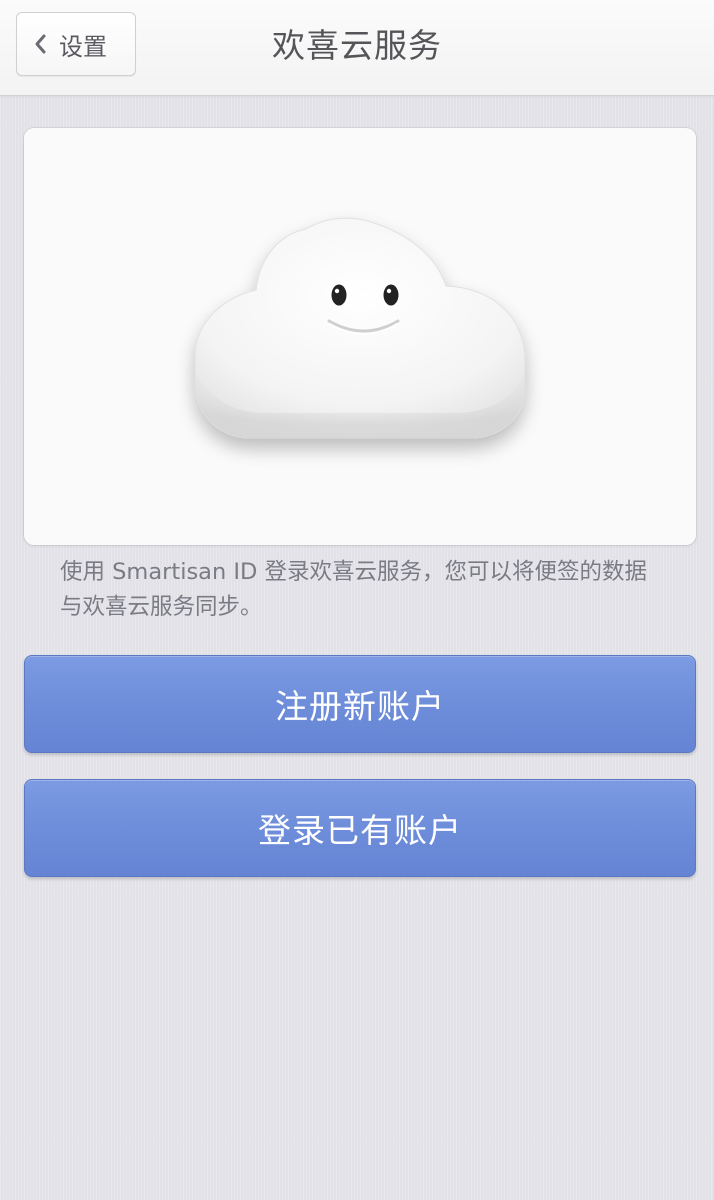 This screenshot has width=714, height=1200. Describe the element at coordinates (360, 328) in the screenshot. I see `smiling-cloud-icon` at that location.